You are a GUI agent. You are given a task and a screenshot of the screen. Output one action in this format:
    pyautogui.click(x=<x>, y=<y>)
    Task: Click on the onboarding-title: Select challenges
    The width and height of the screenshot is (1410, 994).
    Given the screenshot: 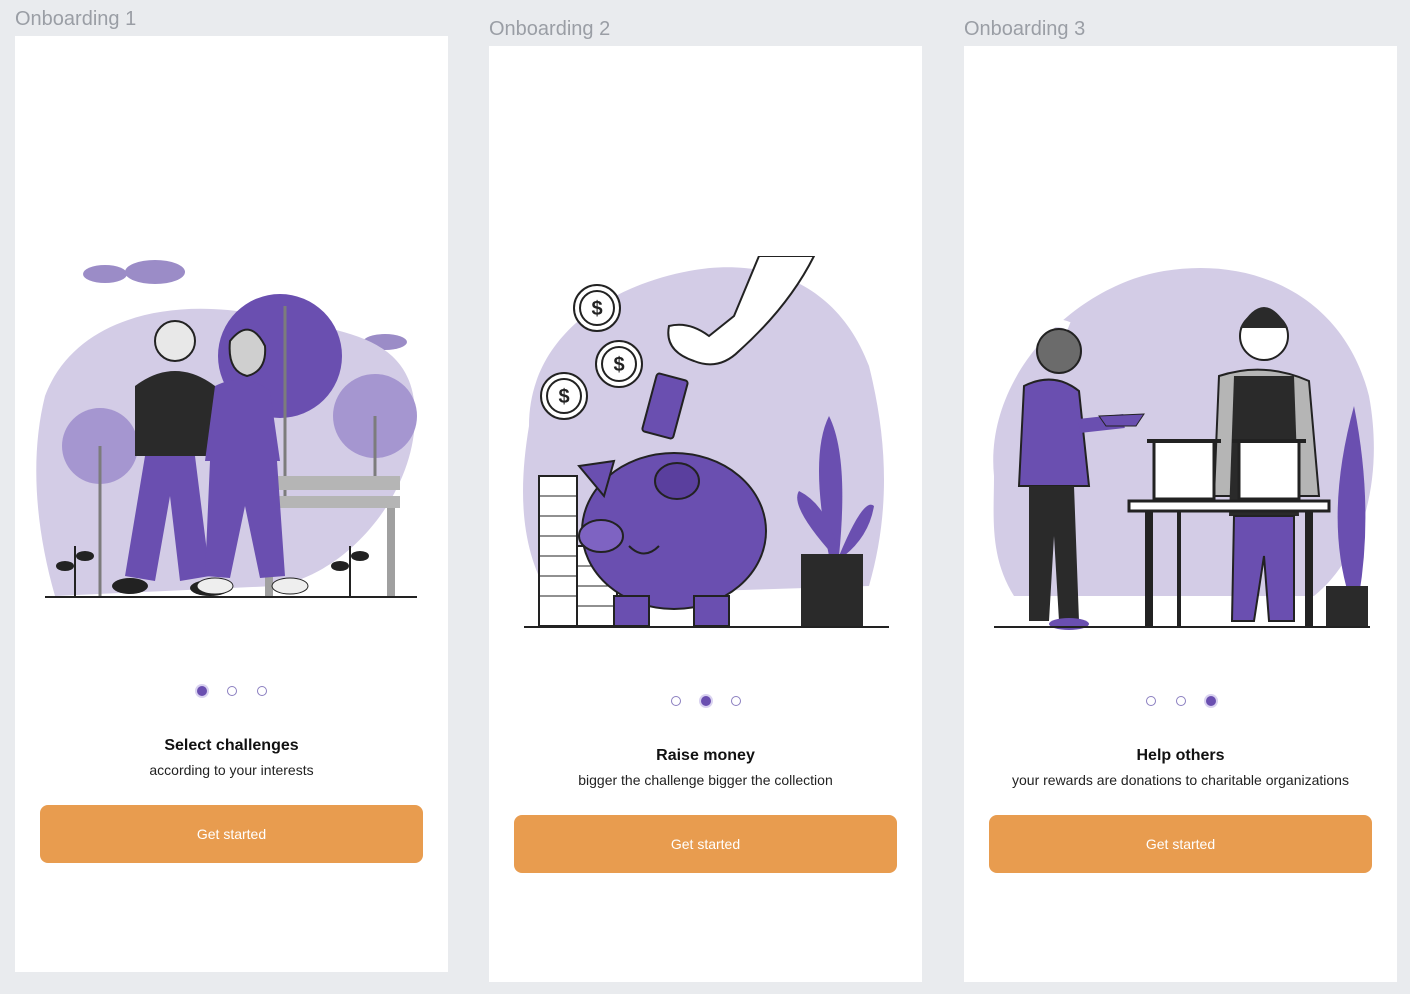 What is the action you would take?
    pyautogui.click(x=231, y=745)
    